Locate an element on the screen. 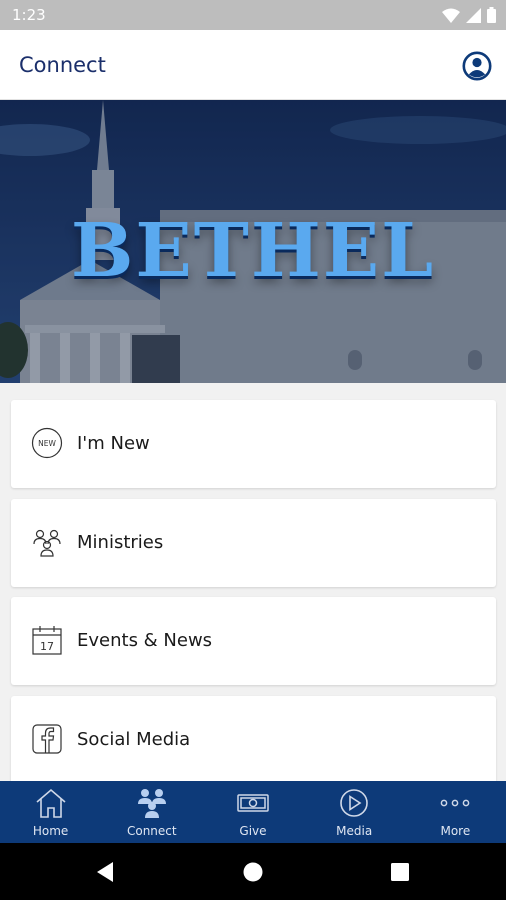 This screenshot has height=900, width=506. bottom-tab-bar: Home Connect Give Media More is located at coordinates (253, 812).